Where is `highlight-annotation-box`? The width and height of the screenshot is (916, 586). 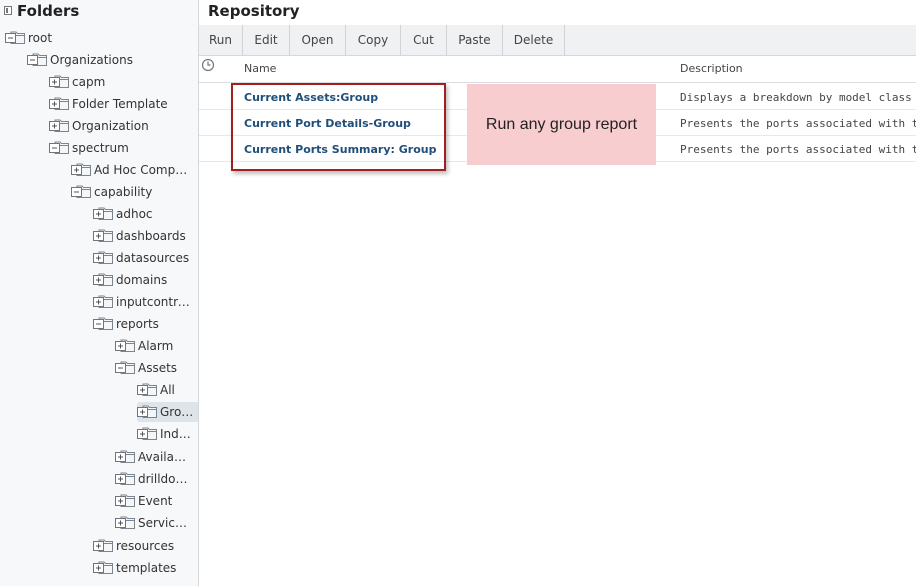
highlight-annotation-box is located at coordinates (338, 127).